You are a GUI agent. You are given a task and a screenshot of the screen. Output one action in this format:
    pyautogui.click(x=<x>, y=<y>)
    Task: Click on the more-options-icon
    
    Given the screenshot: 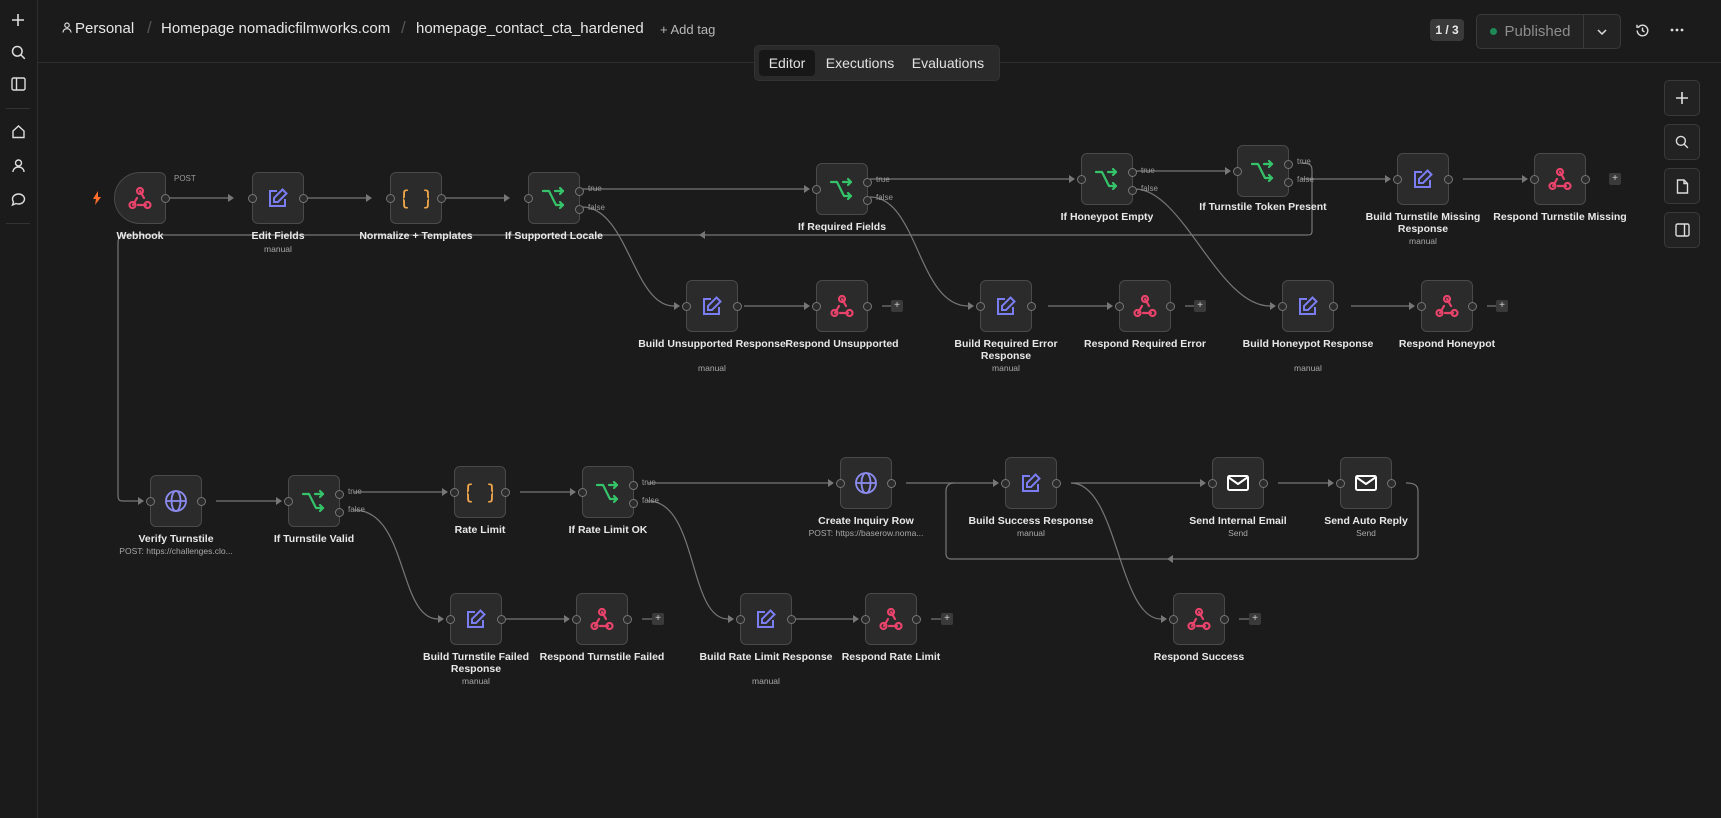 What is the action you would take?
    pyautogui.click(x=1677, y=30)
    